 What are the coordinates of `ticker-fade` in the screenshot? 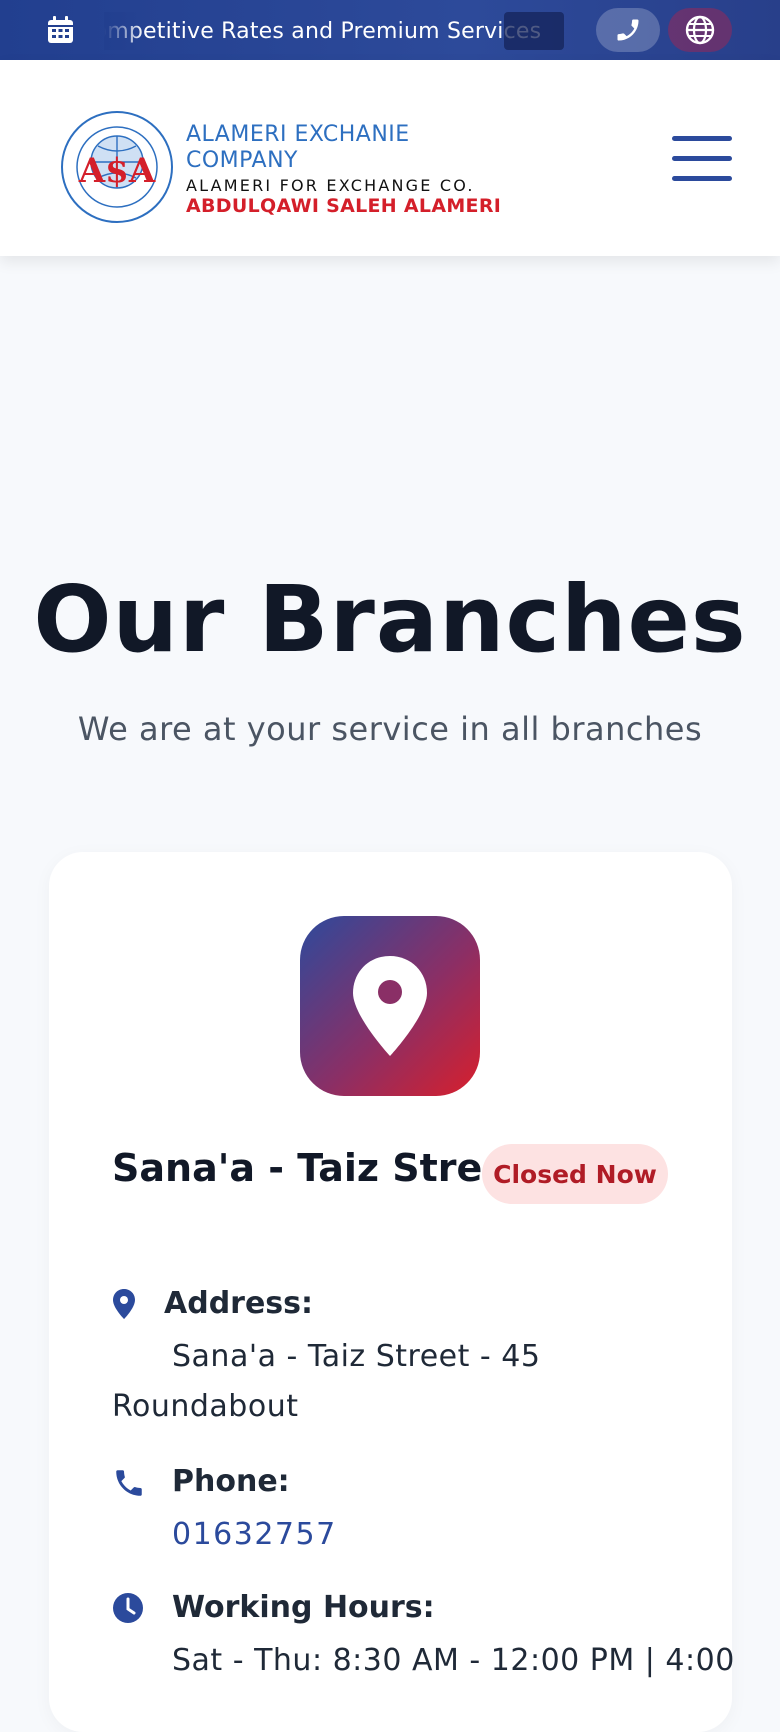 It's located at (124, 31).